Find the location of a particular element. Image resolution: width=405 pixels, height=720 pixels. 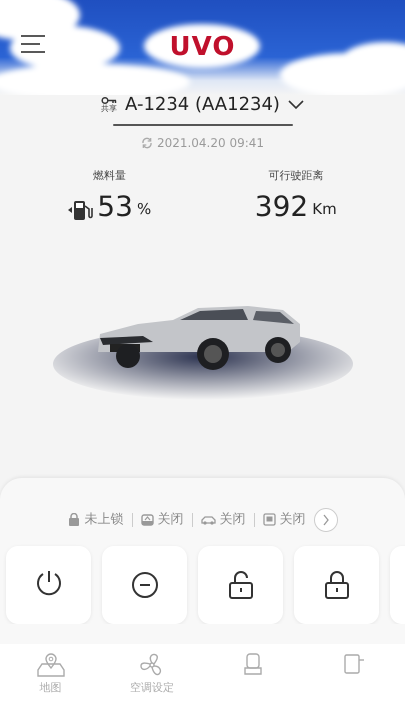

padlock-icon is located at coordinates (336, 585).